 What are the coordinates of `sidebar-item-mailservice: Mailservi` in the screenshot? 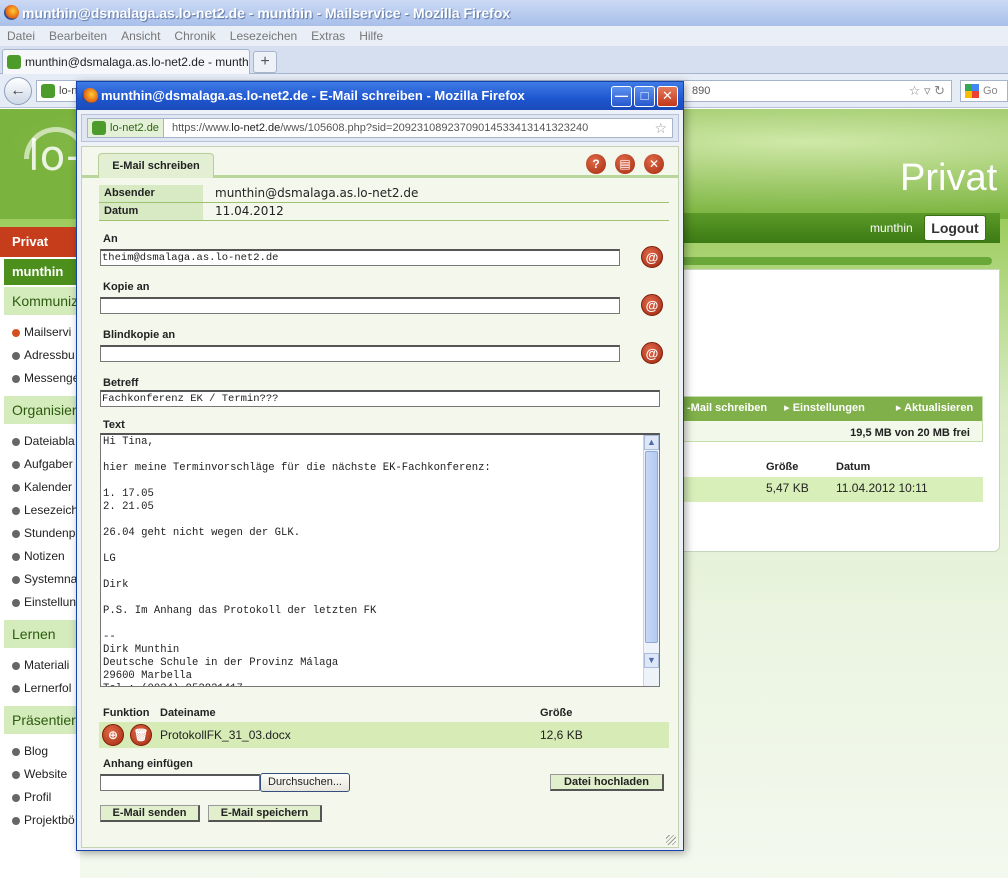 It's located at (46, 332).